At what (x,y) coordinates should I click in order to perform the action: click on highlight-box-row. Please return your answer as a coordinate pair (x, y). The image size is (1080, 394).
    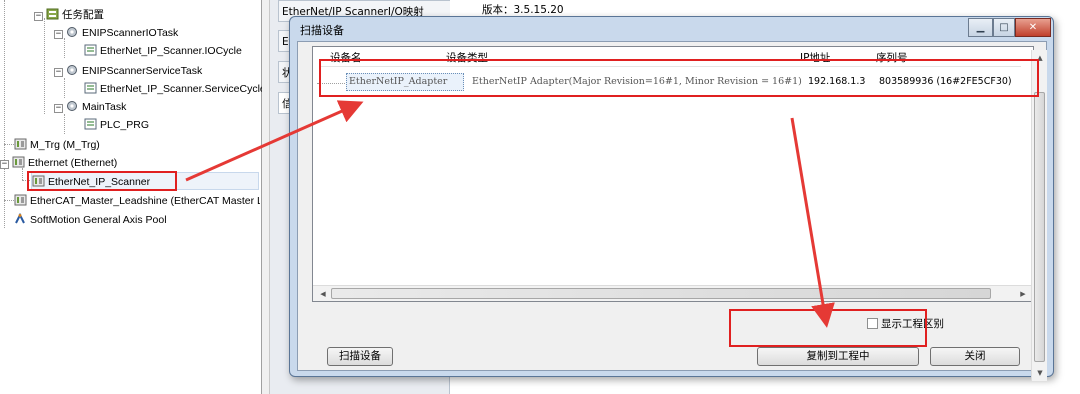
    Looking at the image, I should click on (679, 78).